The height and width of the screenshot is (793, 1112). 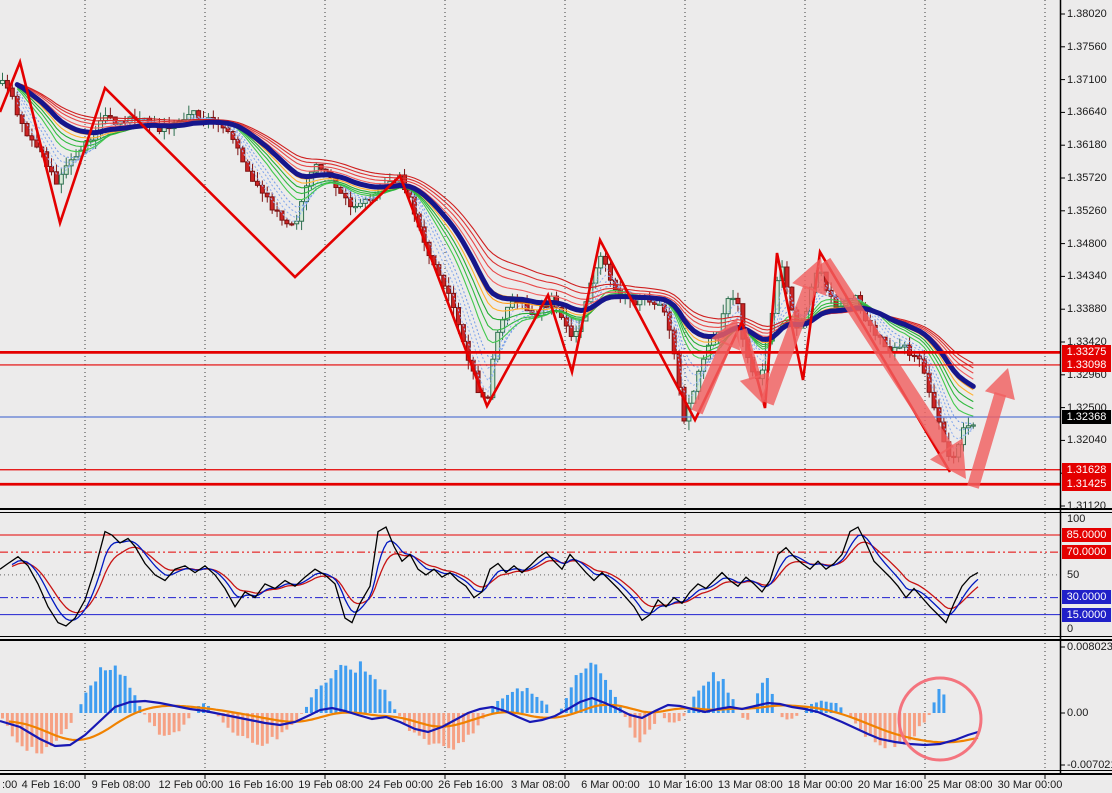 I want to click on time-axis-label: 6 Mar 00:00, so click(x=610, y=785).